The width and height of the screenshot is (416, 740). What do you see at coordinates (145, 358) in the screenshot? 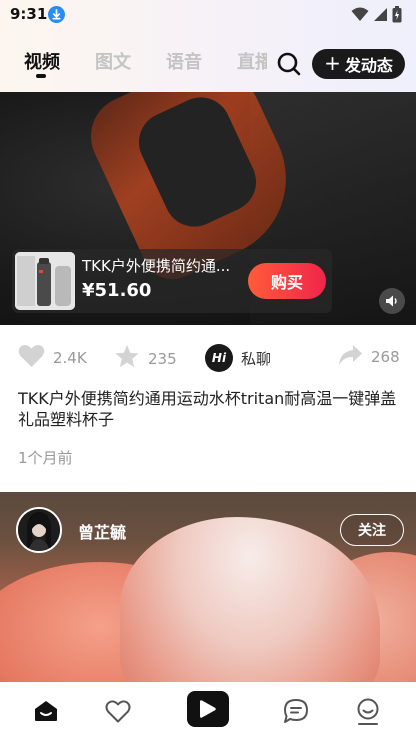
I see `favorite-button: 235` at bounding box center [145, 358].